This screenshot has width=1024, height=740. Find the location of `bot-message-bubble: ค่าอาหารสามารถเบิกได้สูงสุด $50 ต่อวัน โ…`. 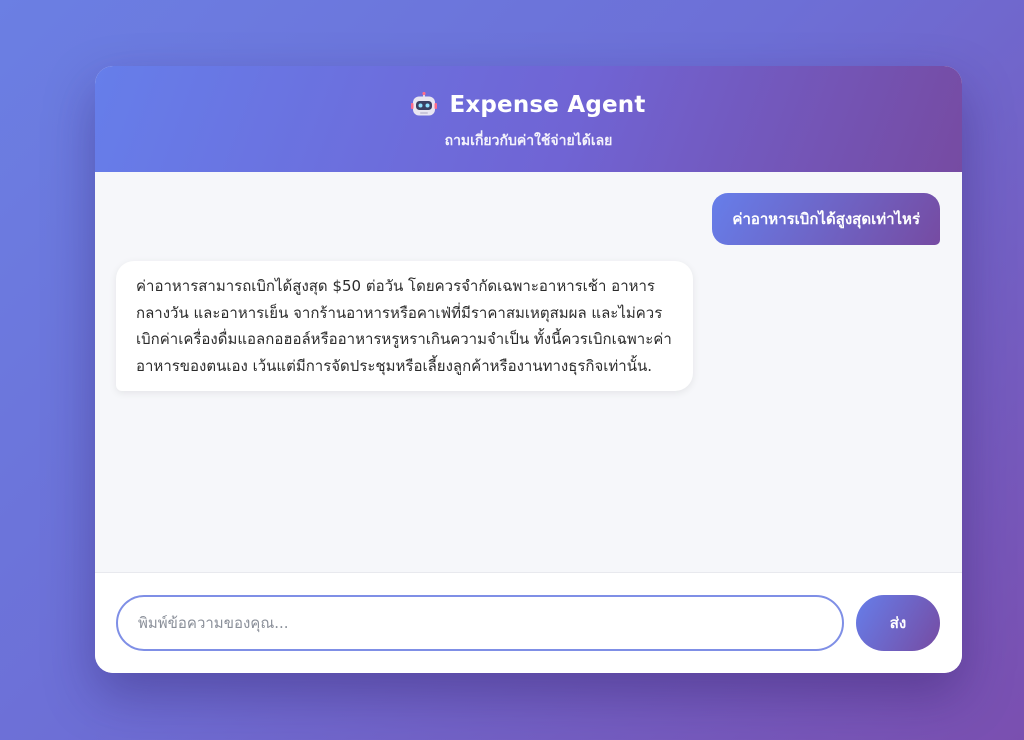

bot-message-bubble: ค่าอาหารสามารถเบิกได้สูงสุด $50 ต่อวัน โ… is located at coordinates (404, 326).